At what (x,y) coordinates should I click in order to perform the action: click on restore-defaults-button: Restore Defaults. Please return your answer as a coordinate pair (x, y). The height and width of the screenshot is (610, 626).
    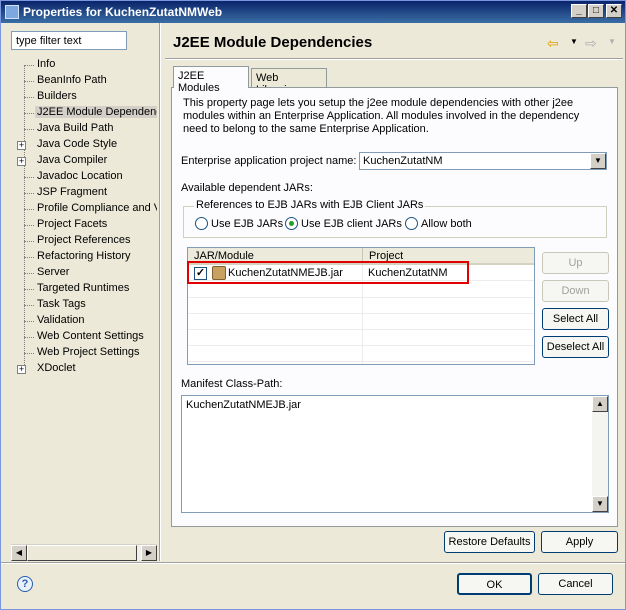
    Looking at the image, I should click on (489, 542).